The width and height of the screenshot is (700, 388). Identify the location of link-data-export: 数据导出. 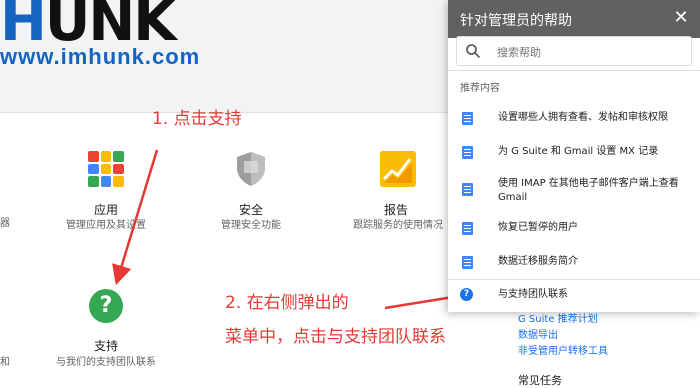
(538, 333).